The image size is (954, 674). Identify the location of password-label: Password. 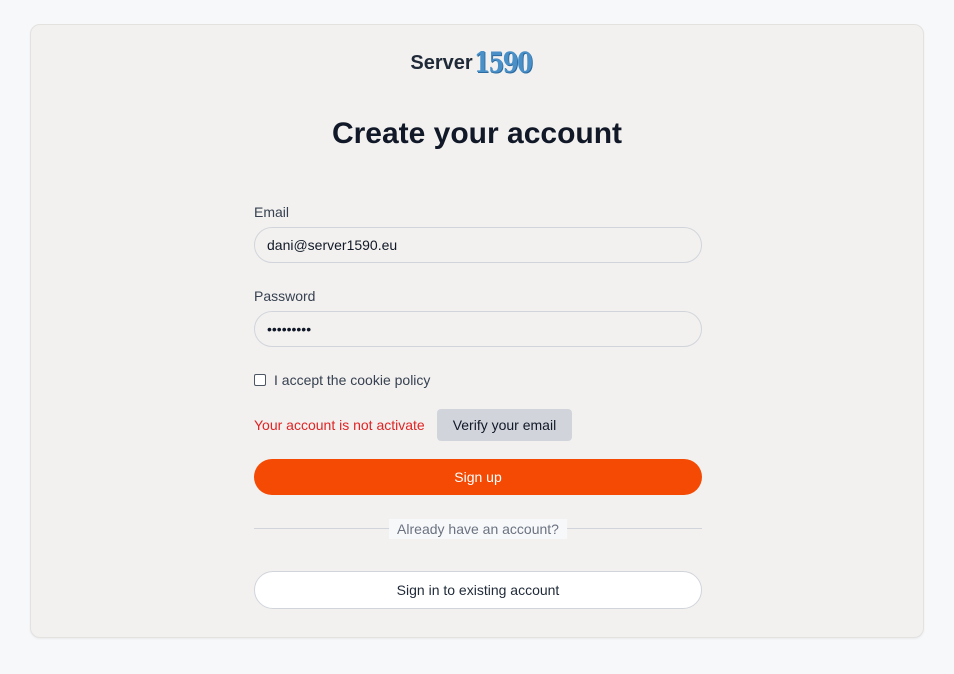
(285, 296).